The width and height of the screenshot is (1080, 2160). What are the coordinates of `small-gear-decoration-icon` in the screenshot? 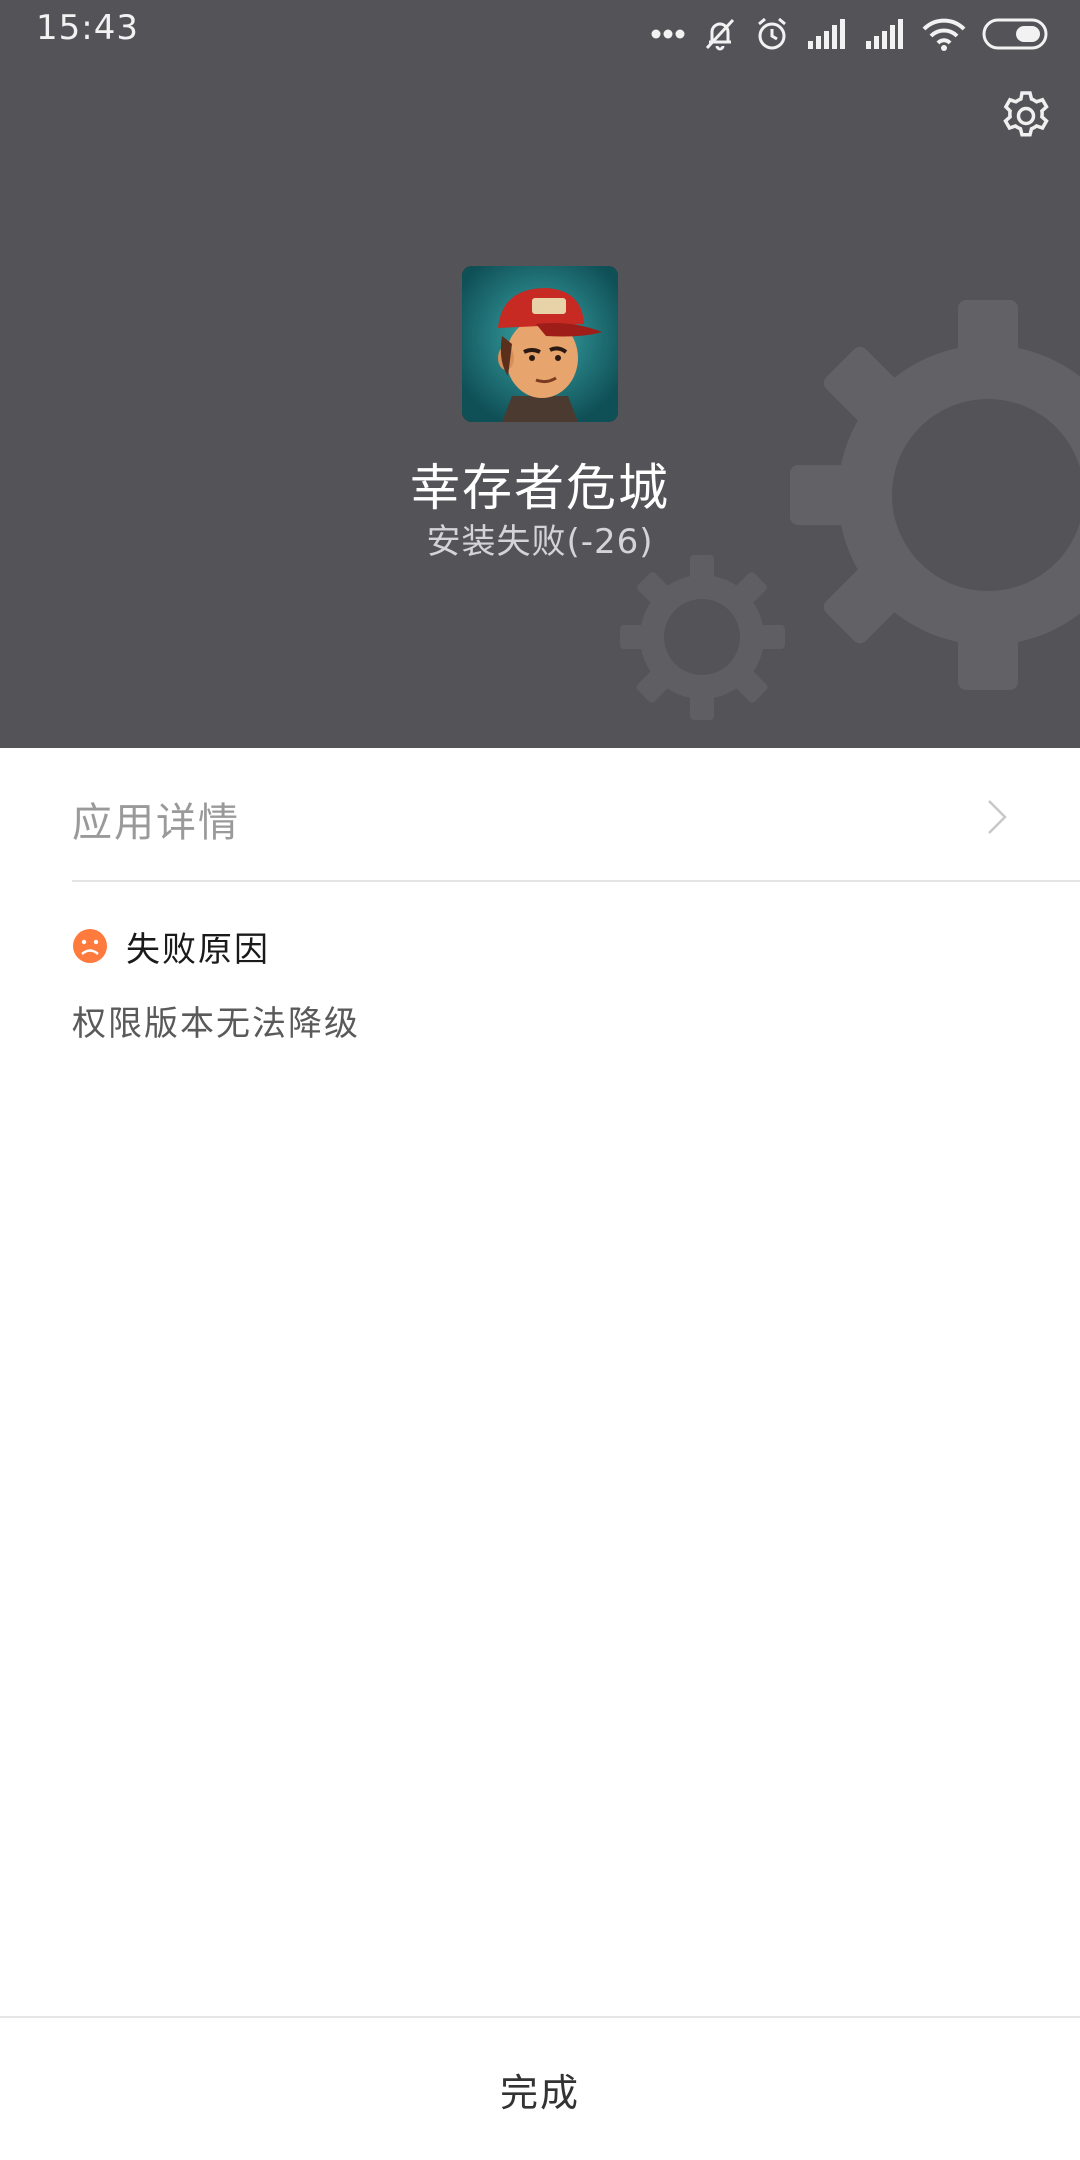 It's located at (702, 637).